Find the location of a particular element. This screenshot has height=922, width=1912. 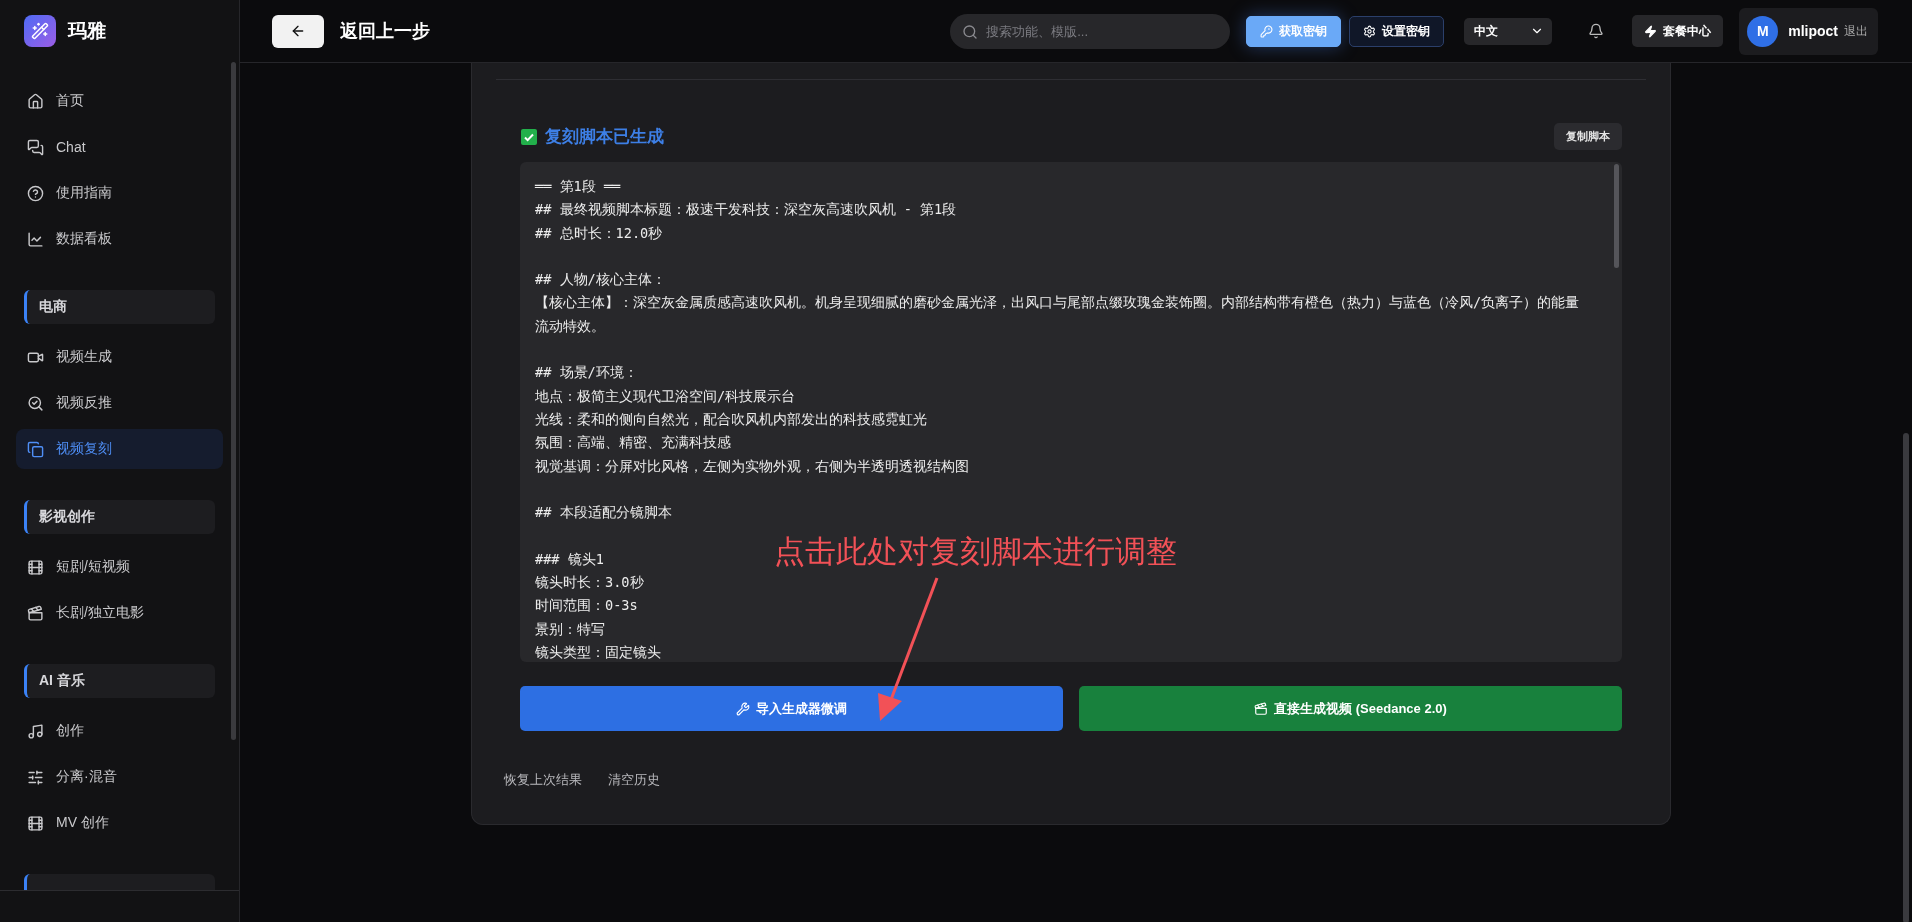

sidebar-item: 长剧/独立电影 is located at coordinates (119, 613).